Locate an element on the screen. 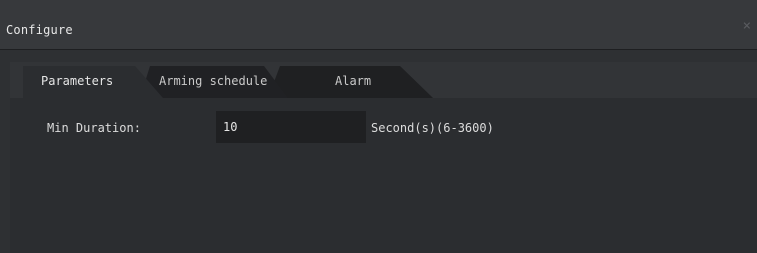  tab-alarm-label: Alarm is located at coordinates (353, 81).